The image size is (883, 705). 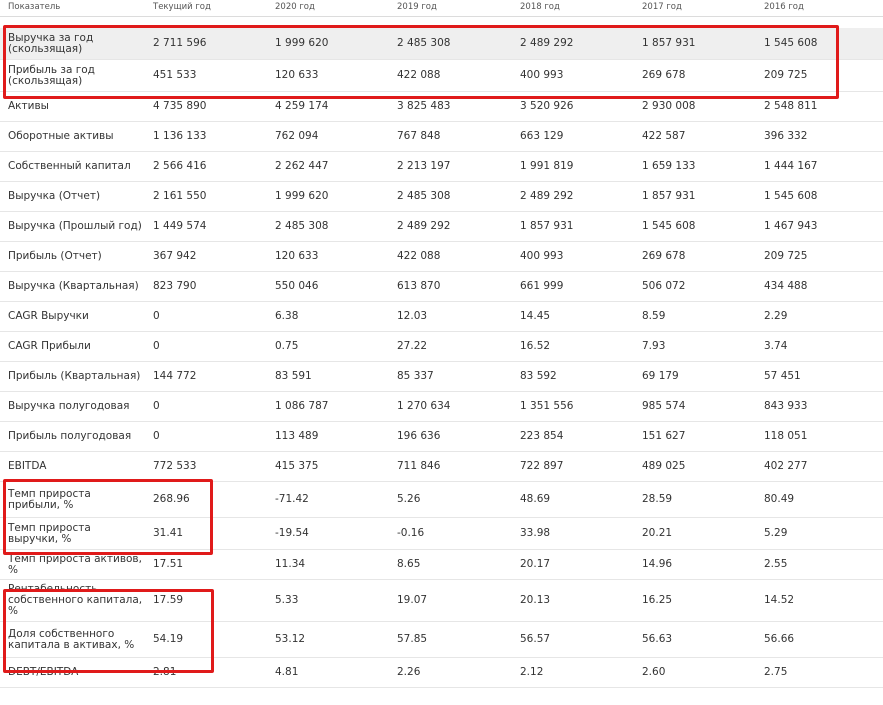 I want to click on row-label: CAGR Выручки, so click(x=48, y=316).